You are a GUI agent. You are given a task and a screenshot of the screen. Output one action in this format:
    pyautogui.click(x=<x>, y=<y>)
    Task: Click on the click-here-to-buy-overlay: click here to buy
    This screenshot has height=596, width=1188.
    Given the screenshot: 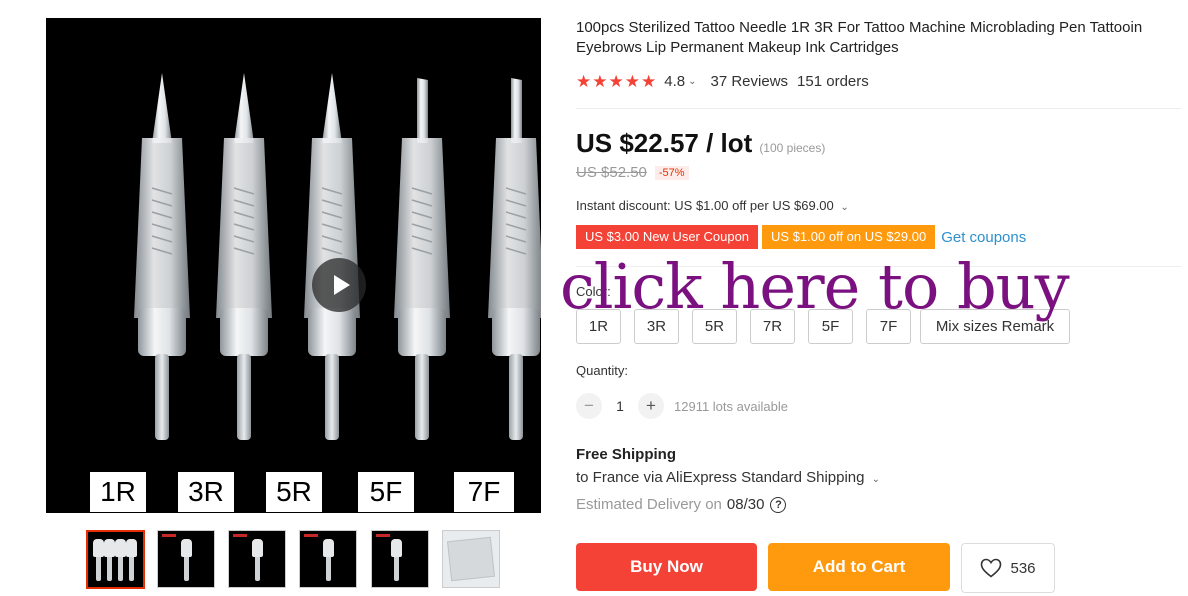 What is the action you would take?
    pyautogui.click(x=815, y=287)
    